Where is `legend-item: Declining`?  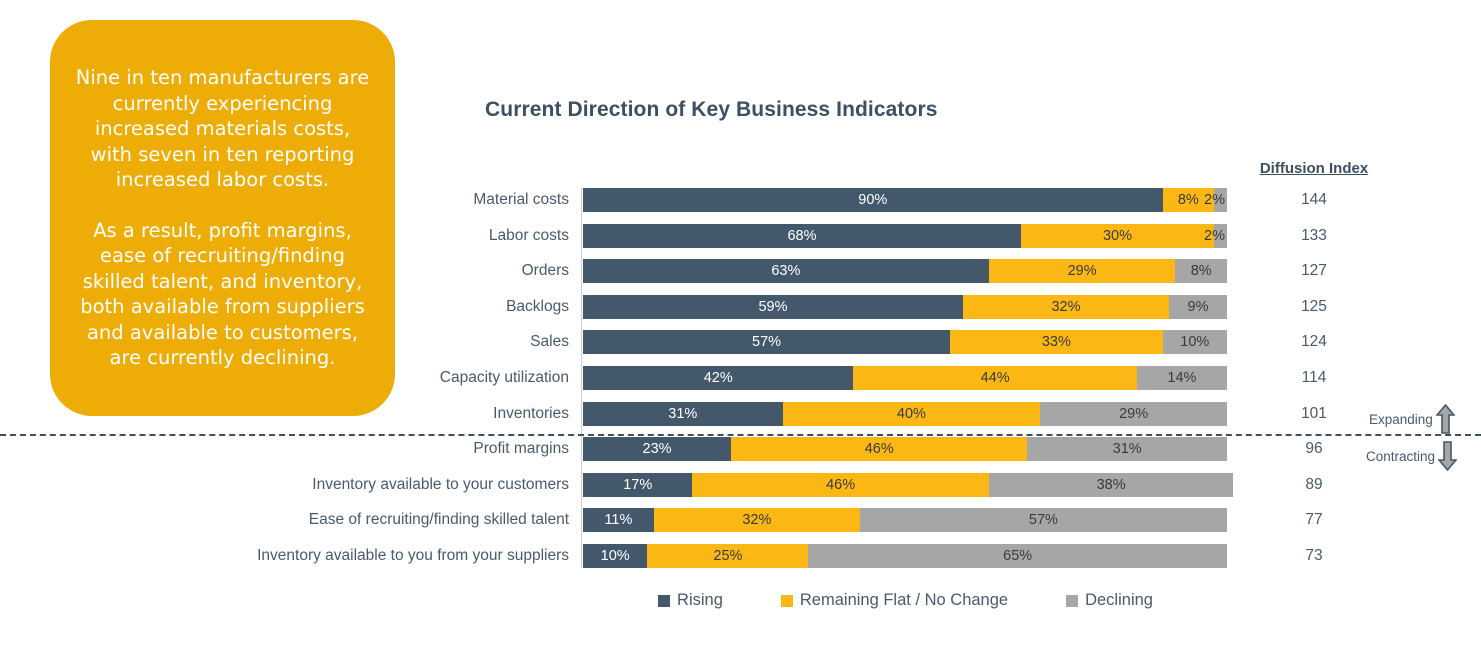
legend-item: Declining is located at coordinates (1109, 600).